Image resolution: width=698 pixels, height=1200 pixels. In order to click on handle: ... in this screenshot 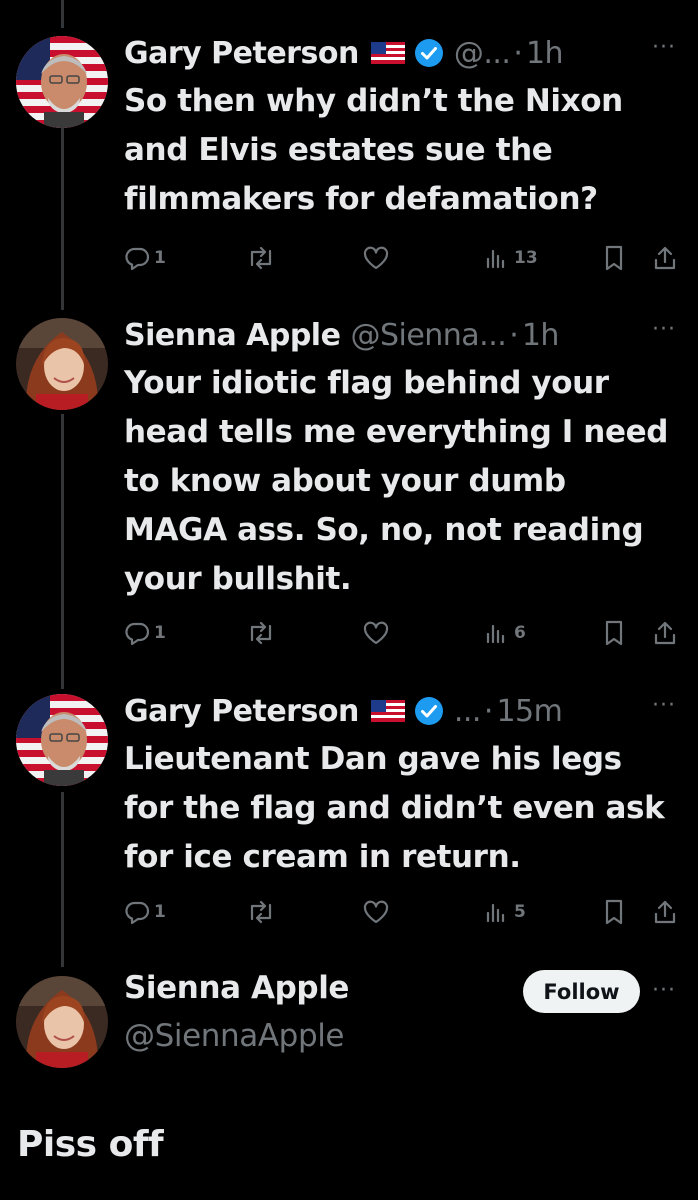, I will do `click(468, 711)`.